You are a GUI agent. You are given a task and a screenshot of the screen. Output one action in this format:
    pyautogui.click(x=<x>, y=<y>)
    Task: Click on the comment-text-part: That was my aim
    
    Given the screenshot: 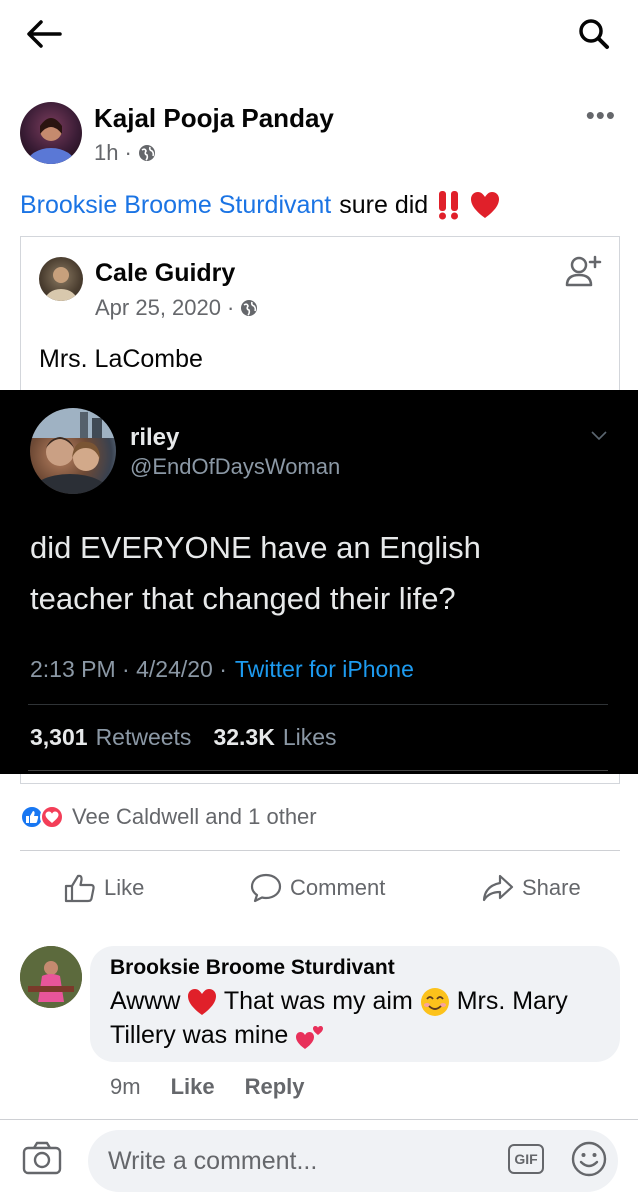 What is the action you would take?
    pyautogui.click(x=318, y=1001)
    